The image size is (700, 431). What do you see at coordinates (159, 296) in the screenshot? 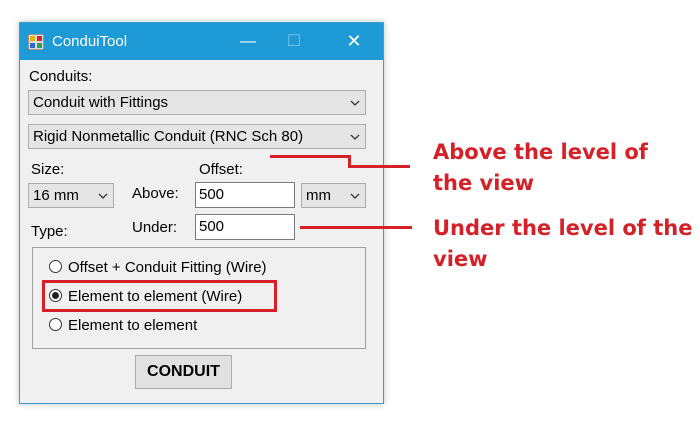
I see `highlight-box` at bounding box center [159, 296].